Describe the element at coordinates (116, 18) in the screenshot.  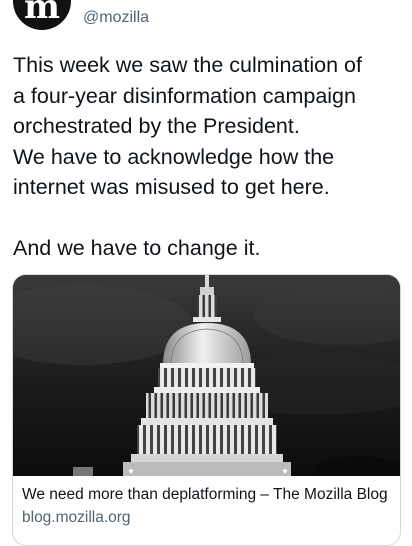
I see `account-handle: @mozilla` at that location.